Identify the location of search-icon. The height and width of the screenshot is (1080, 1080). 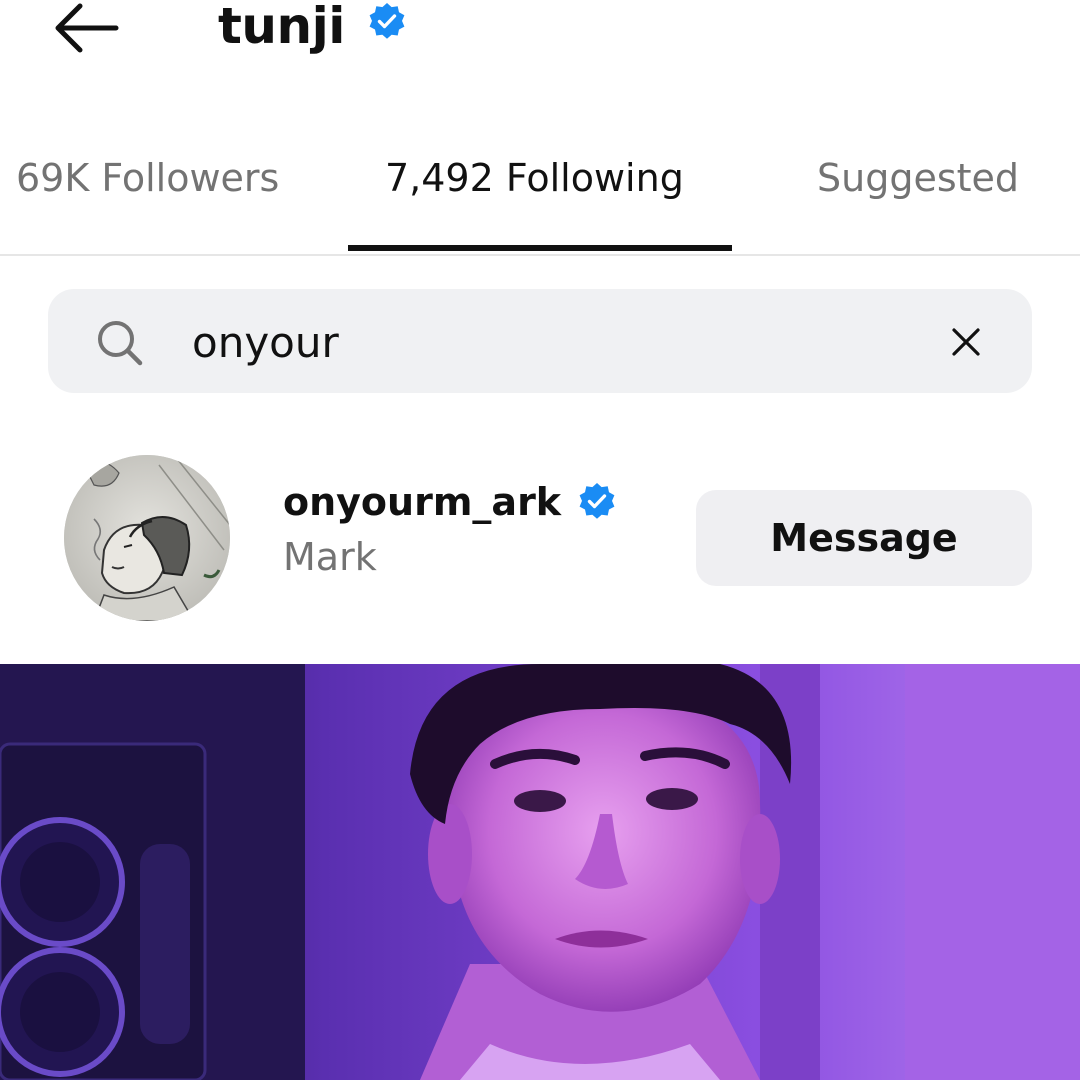
(120, 343).